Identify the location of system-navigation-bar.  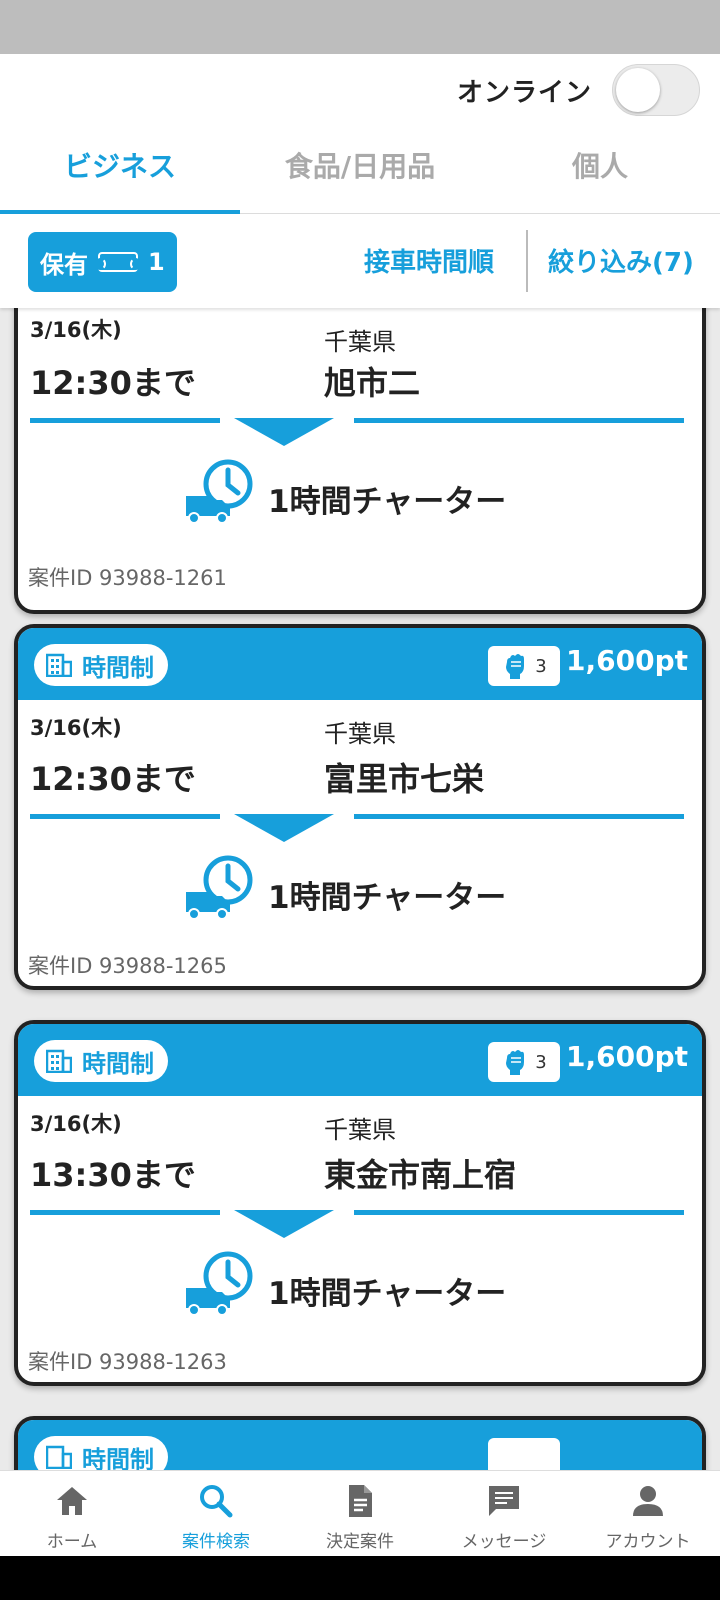
(360, 1578).